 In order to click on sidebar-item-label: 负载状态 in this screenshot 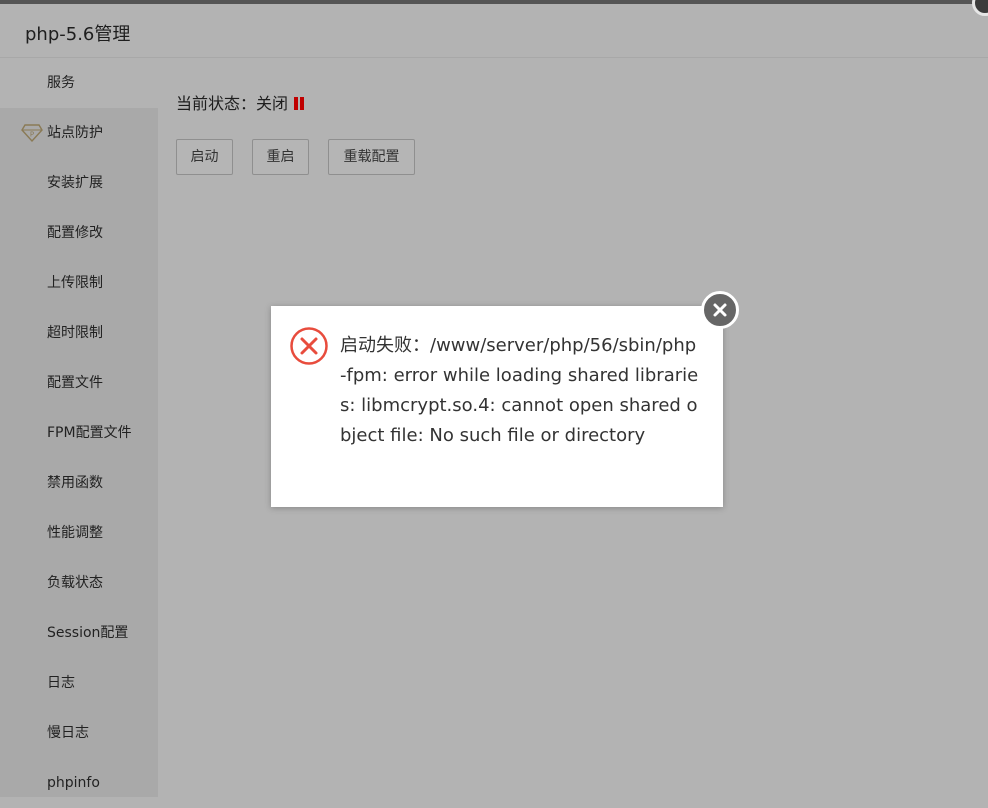, I will do `click(75, 583)`.